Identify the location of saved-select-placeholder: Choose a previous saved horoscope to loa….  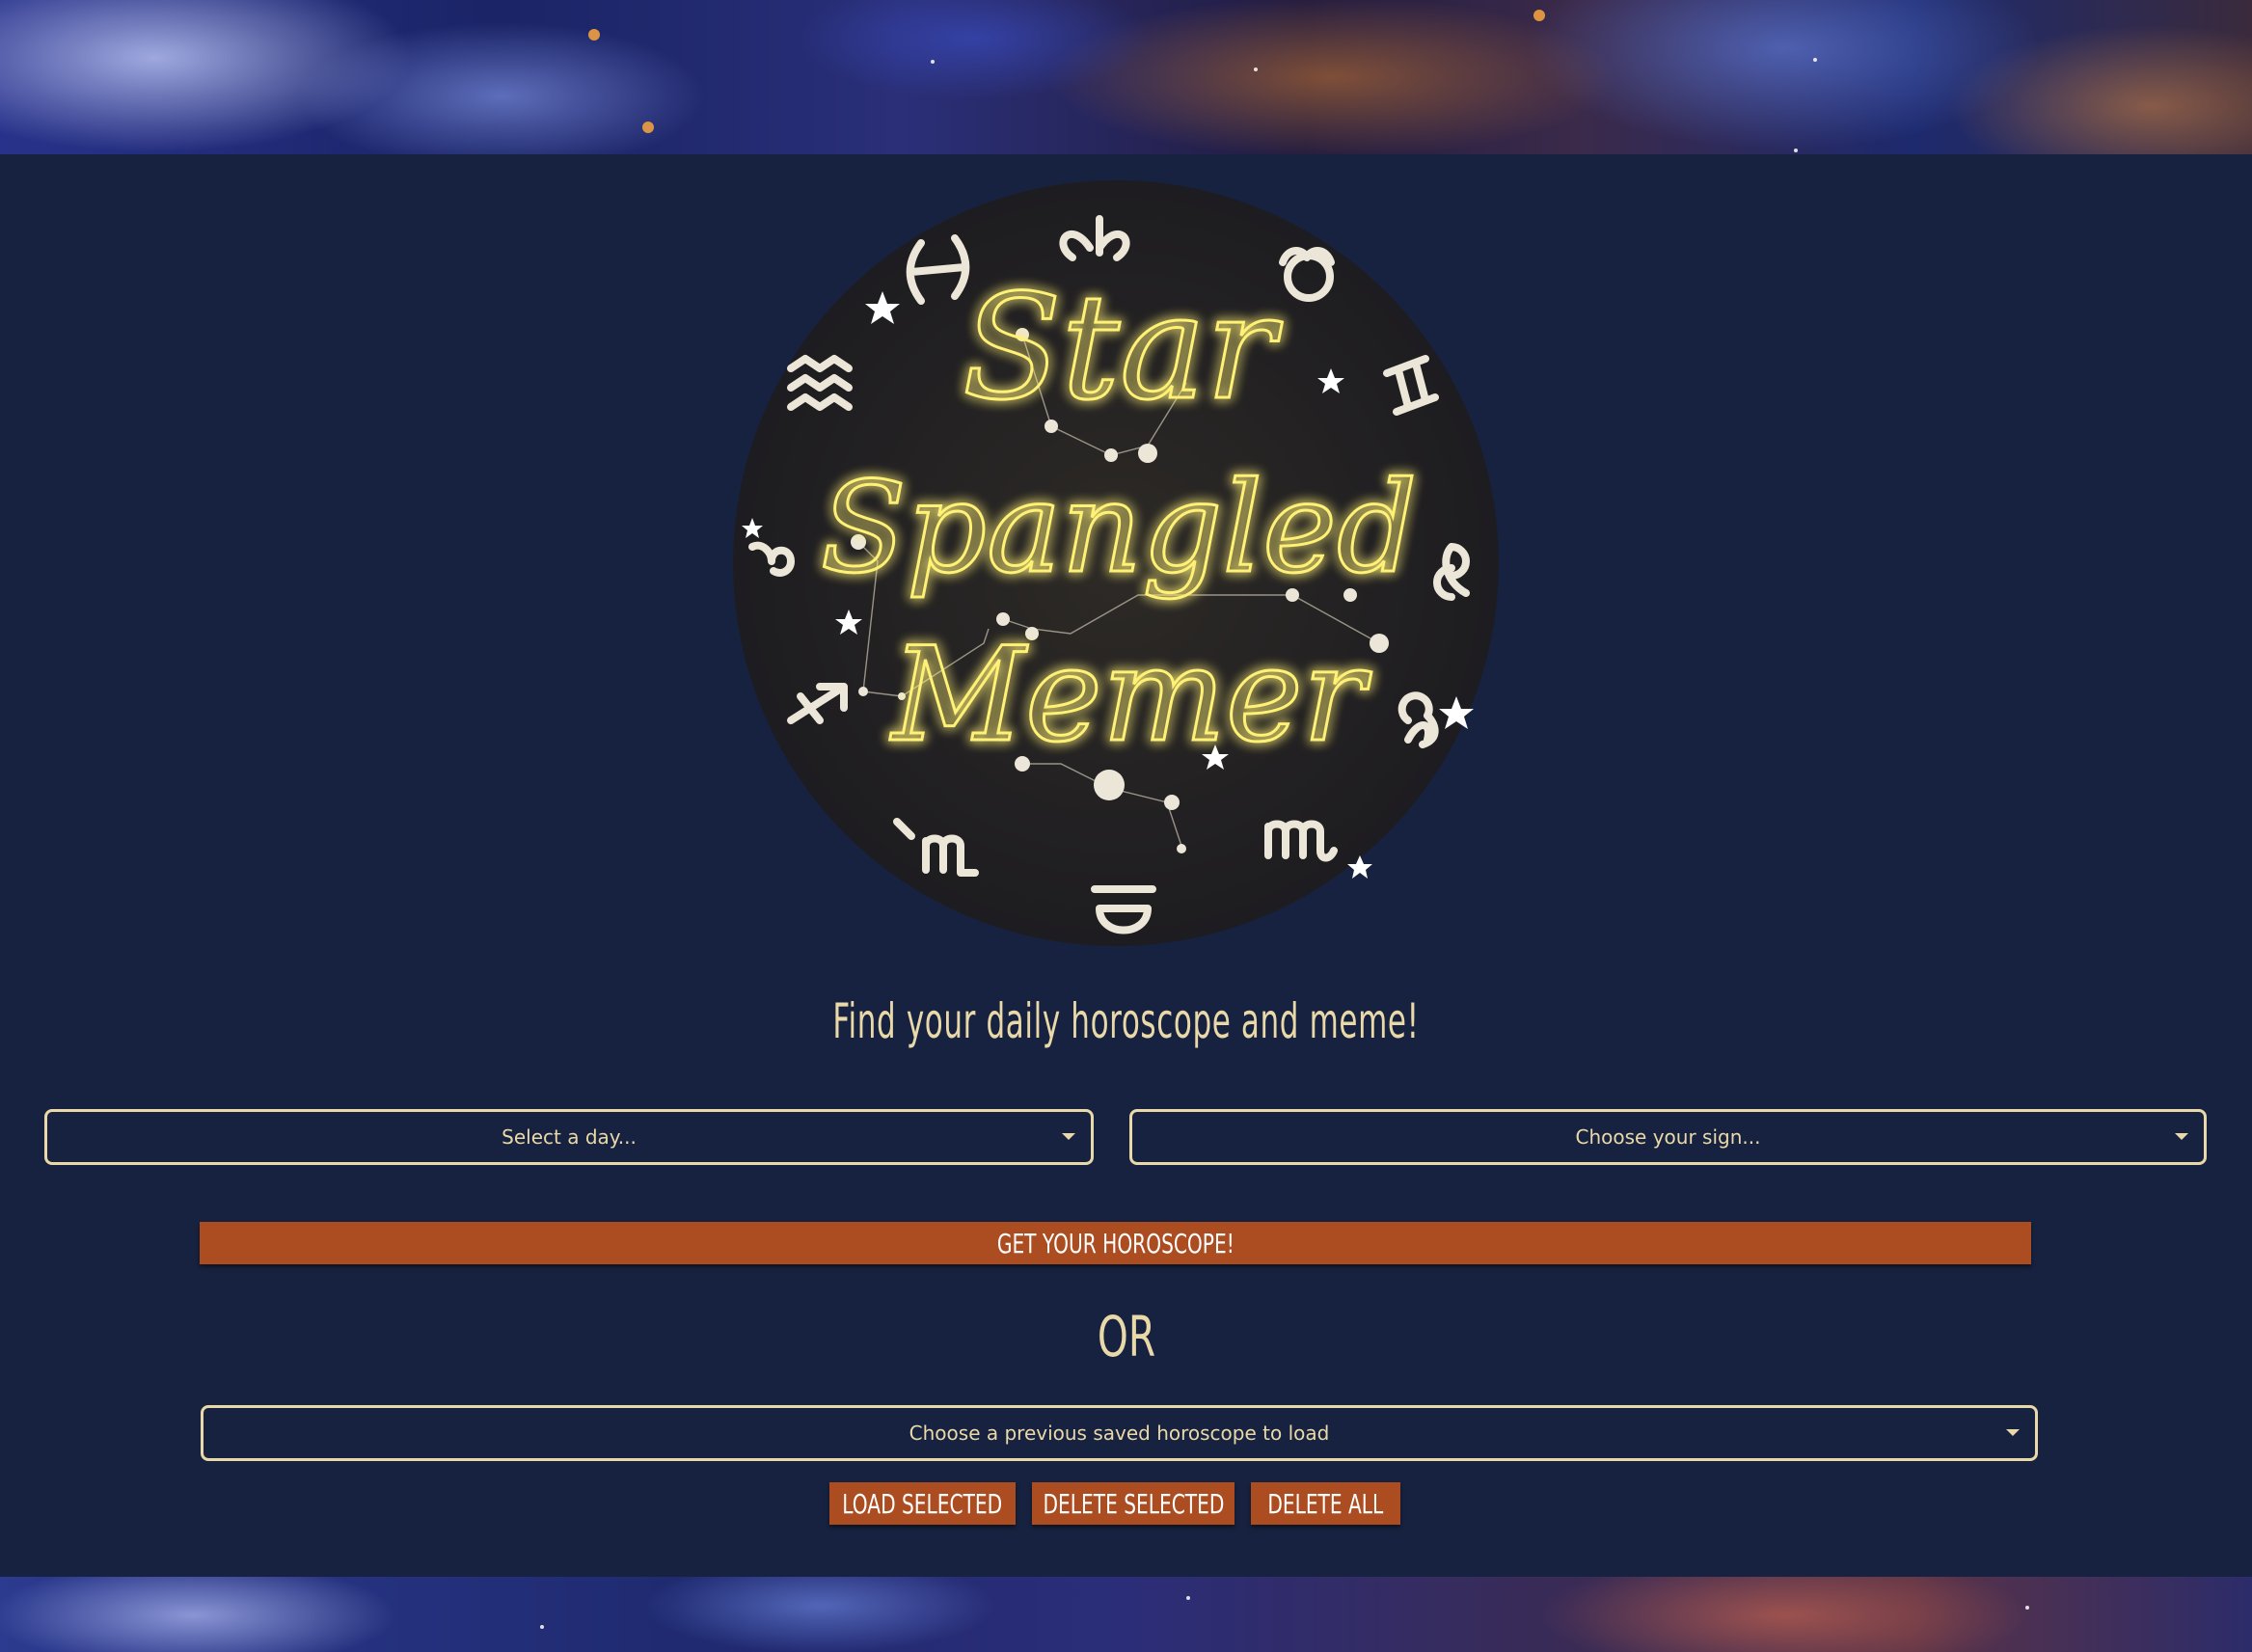
(1119, 1433).